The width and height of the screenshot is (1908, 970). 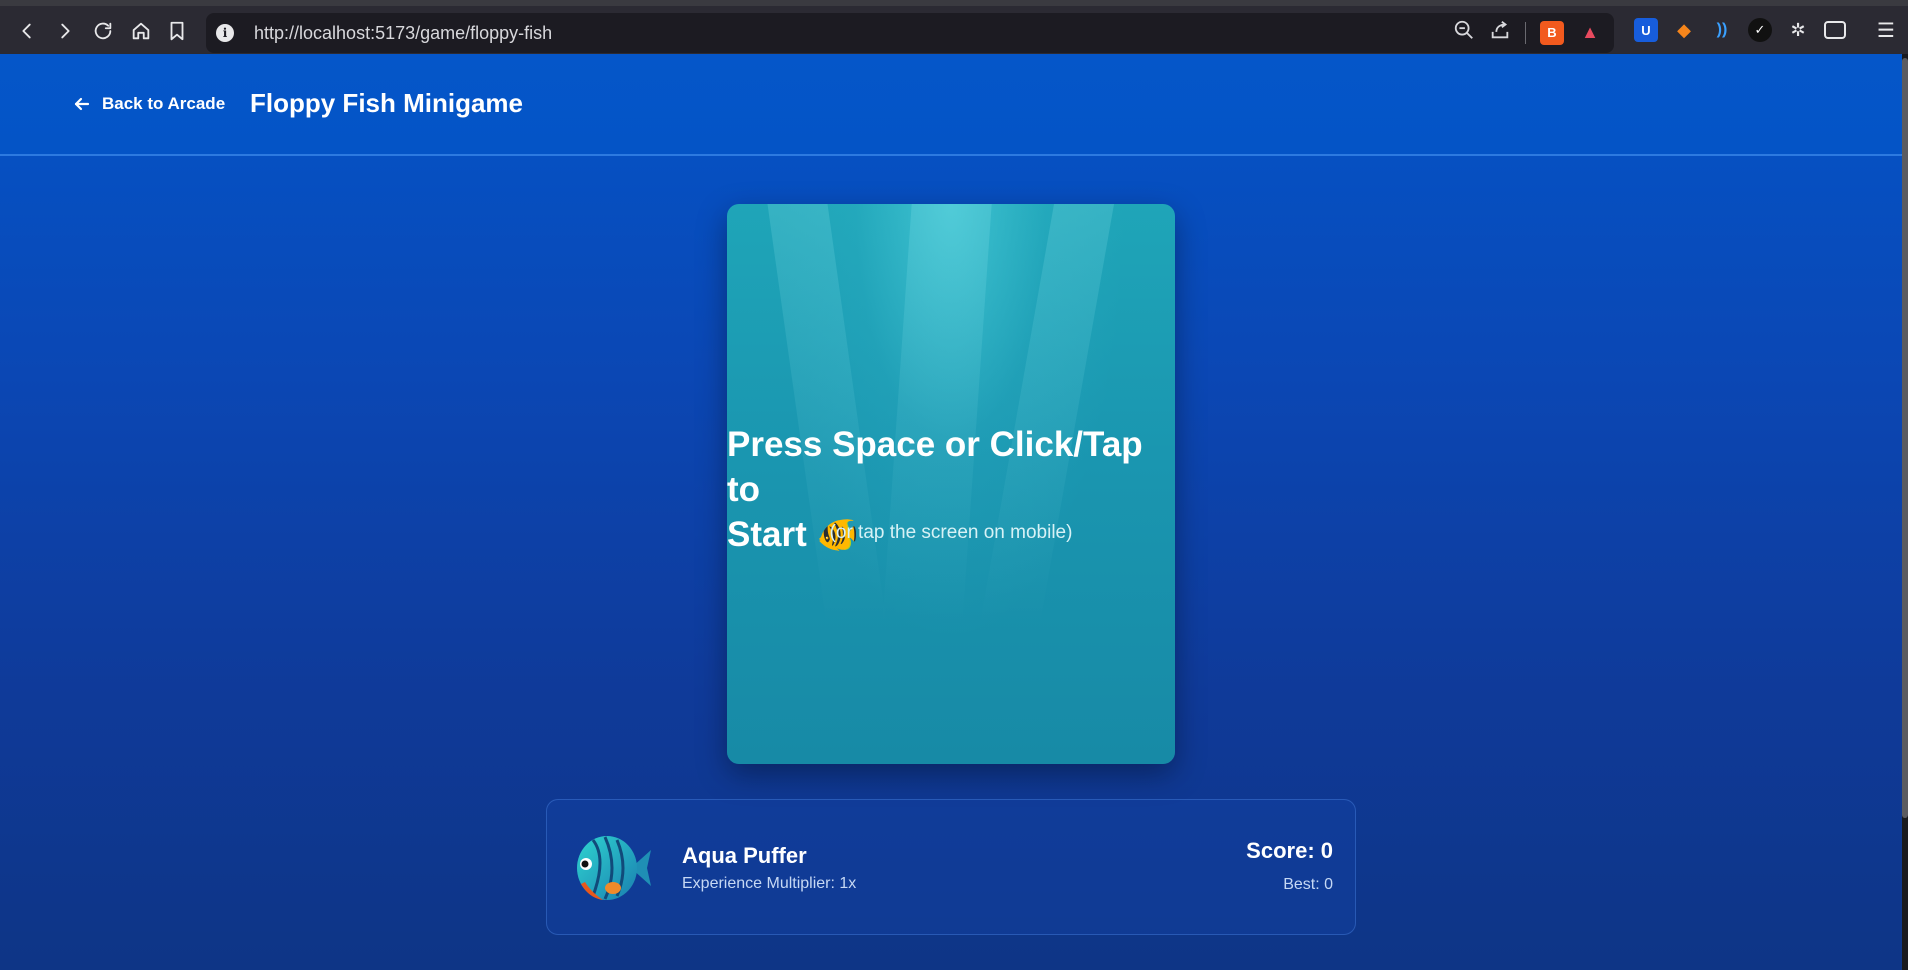 I want to click on metamask-icon: ◆, so click(x=1684, y=30).